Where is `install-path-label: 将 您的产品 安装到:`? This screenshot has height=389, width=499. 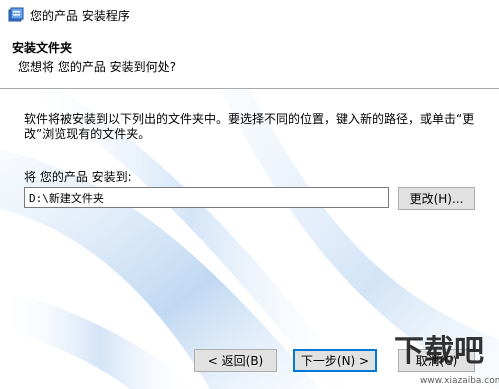 install-path-label: 将 您的产品 安装到: is located at coordinates (78, 177).